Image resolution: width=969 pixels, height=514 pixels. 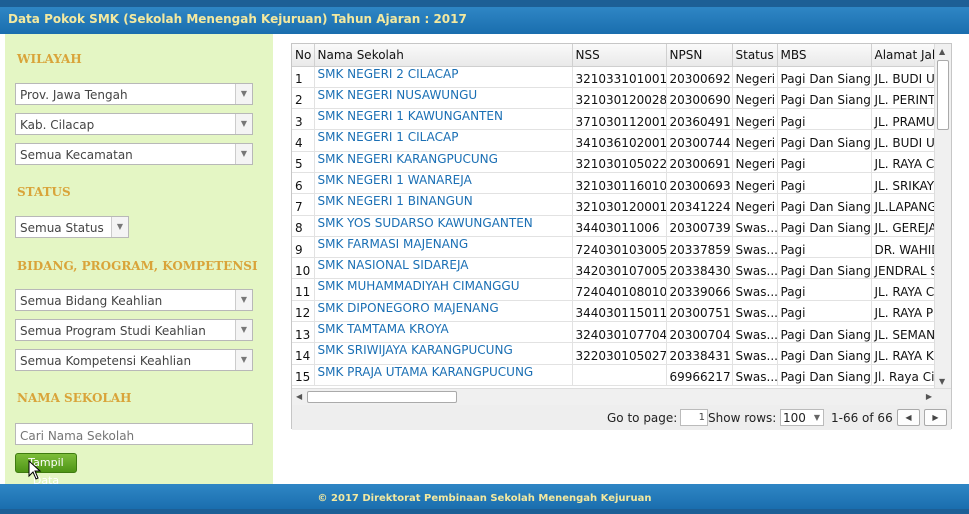 What do you see at coordinates (943, 95) in the screenshot?
I see `vertical-scroll-thumb` at bounding box center [943, 95].